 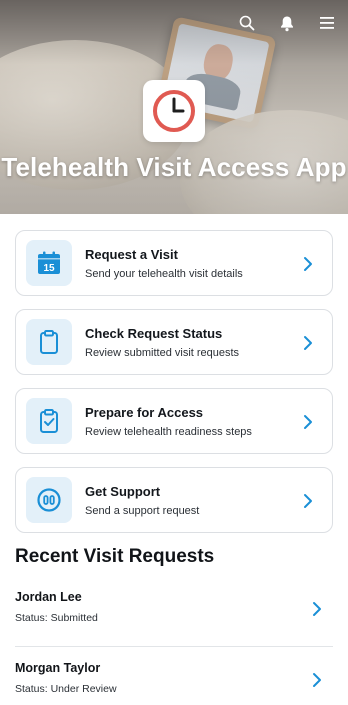 I want to click on clock-icon, so click(x=174, y=111).